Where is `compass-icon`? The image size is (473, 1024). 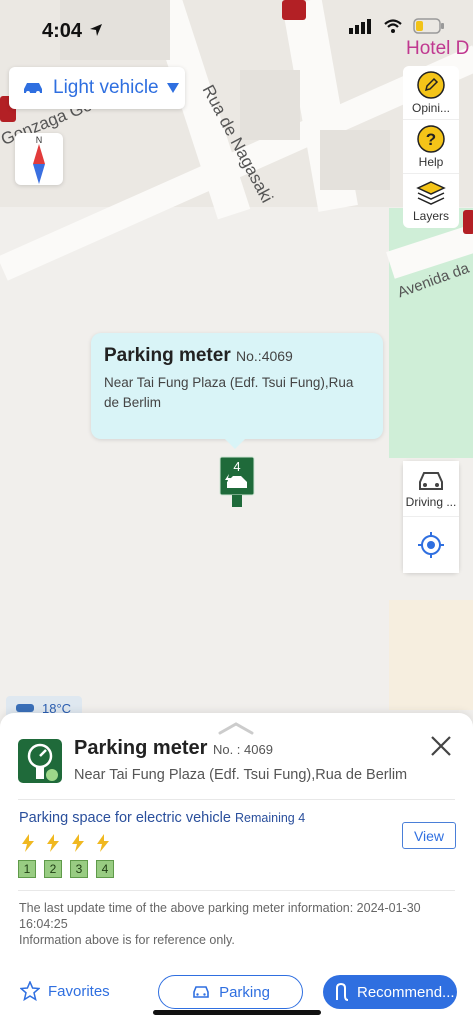
compass-icon is located at coordinates (39, 164).